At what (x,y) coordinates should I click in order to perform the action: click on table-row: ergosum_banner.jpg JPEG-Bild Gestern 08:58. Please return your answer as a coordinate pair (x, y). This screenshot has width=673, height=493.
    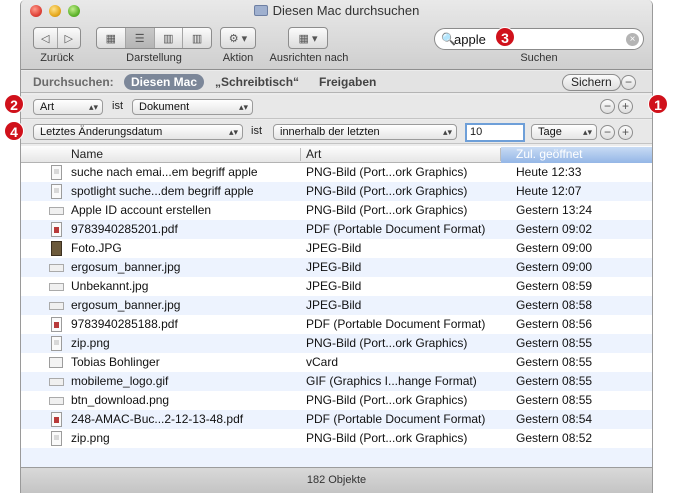
    Looking at the image, I should click on (336, 305).